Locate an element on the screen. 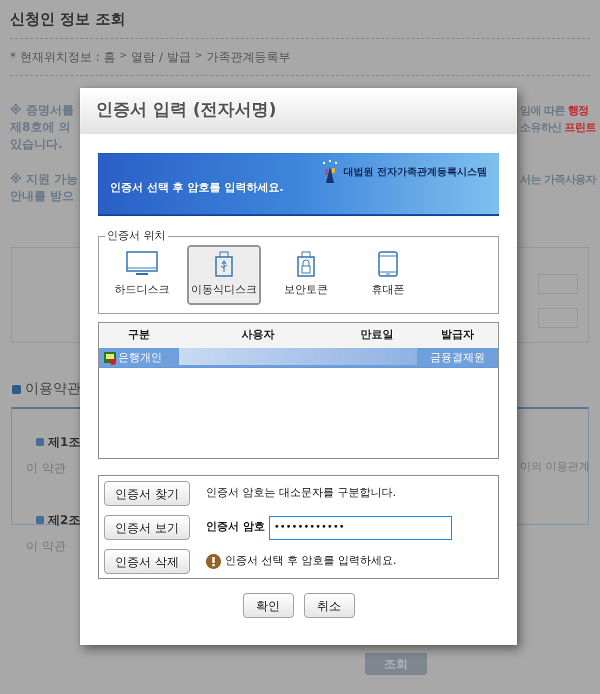 The height and width of the screenshot is (694, 600). password-field: •••••••••••• is located at coordinates (360, 528).